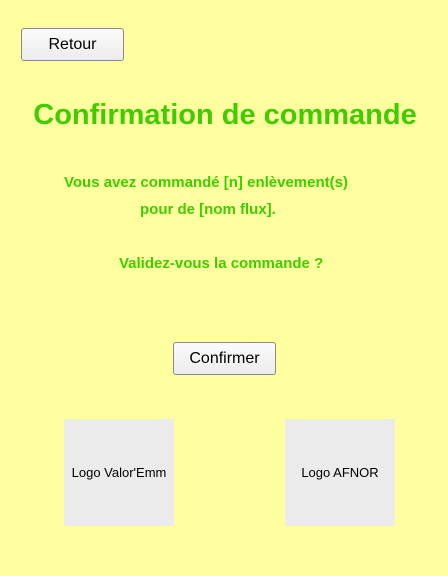 Image resolution: width=448 pixels, height=576 pixels. What do you see at coordinates (340, 472) in the screenshot?
I see `afnor-logo: Logo AFNOR` at bounding box center [340, 472].